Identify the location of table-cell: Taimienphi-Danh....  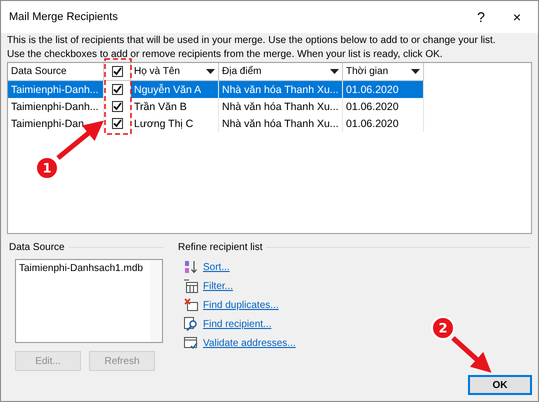
(56, 89).